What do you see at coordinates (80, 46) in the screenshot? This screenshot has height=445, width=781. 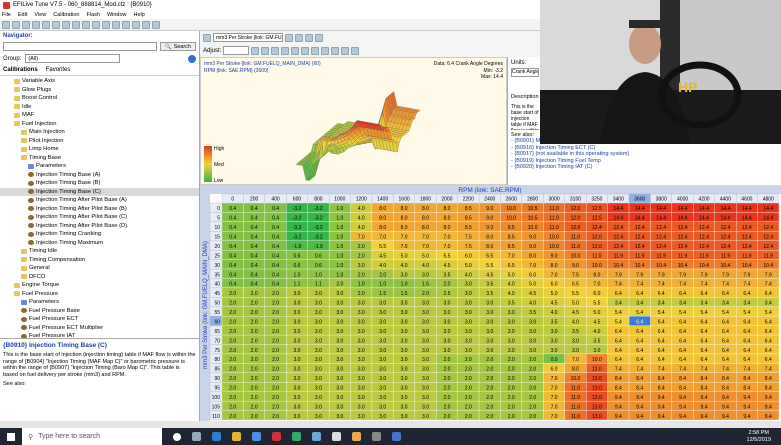 I see `search-input` at bounding box center [80, 46].